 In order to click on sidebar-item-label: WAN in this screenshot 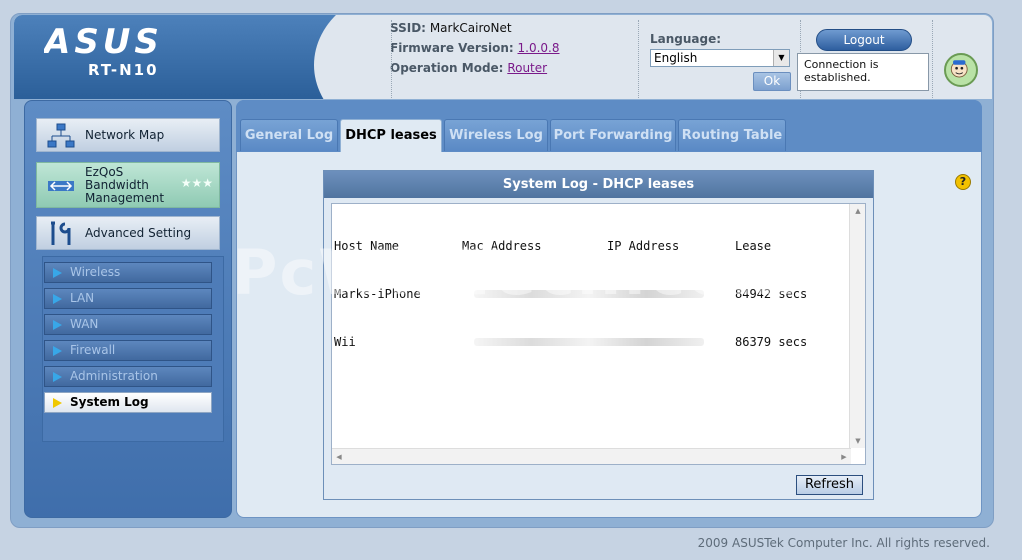, I will do `click(84, 324)`.